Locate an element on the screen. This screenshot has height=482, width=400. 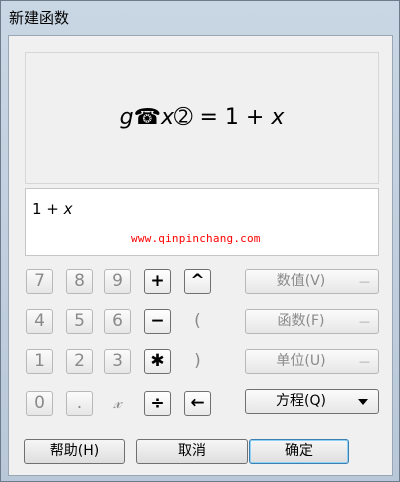
editor-text: 1 + x is located at coordinates (52, 209).